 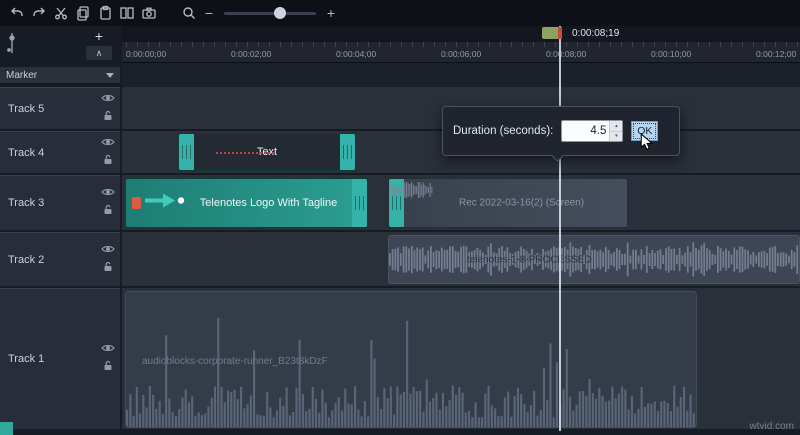 What do you see at coordinates (146, 54) in the screenshot?
I see `ruler-label: 0:00:00;00` at bounding box center [146, 54].